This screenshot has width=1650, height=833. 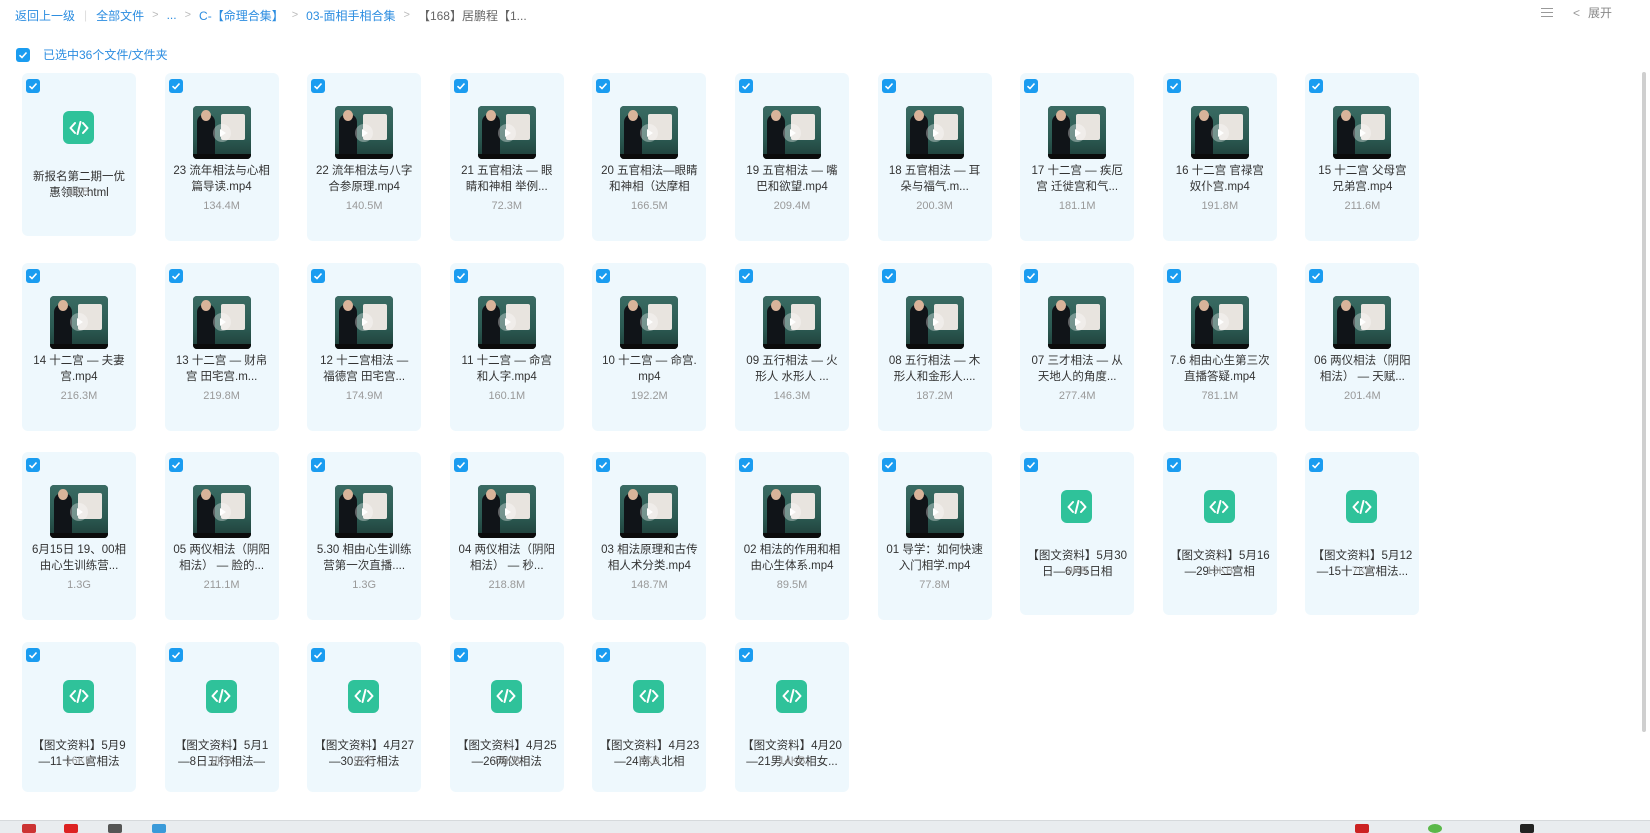 I want to click on file-card: 08 五行相法 — 木形人和金形人.... 187.2M, so click(x=934, y=346).